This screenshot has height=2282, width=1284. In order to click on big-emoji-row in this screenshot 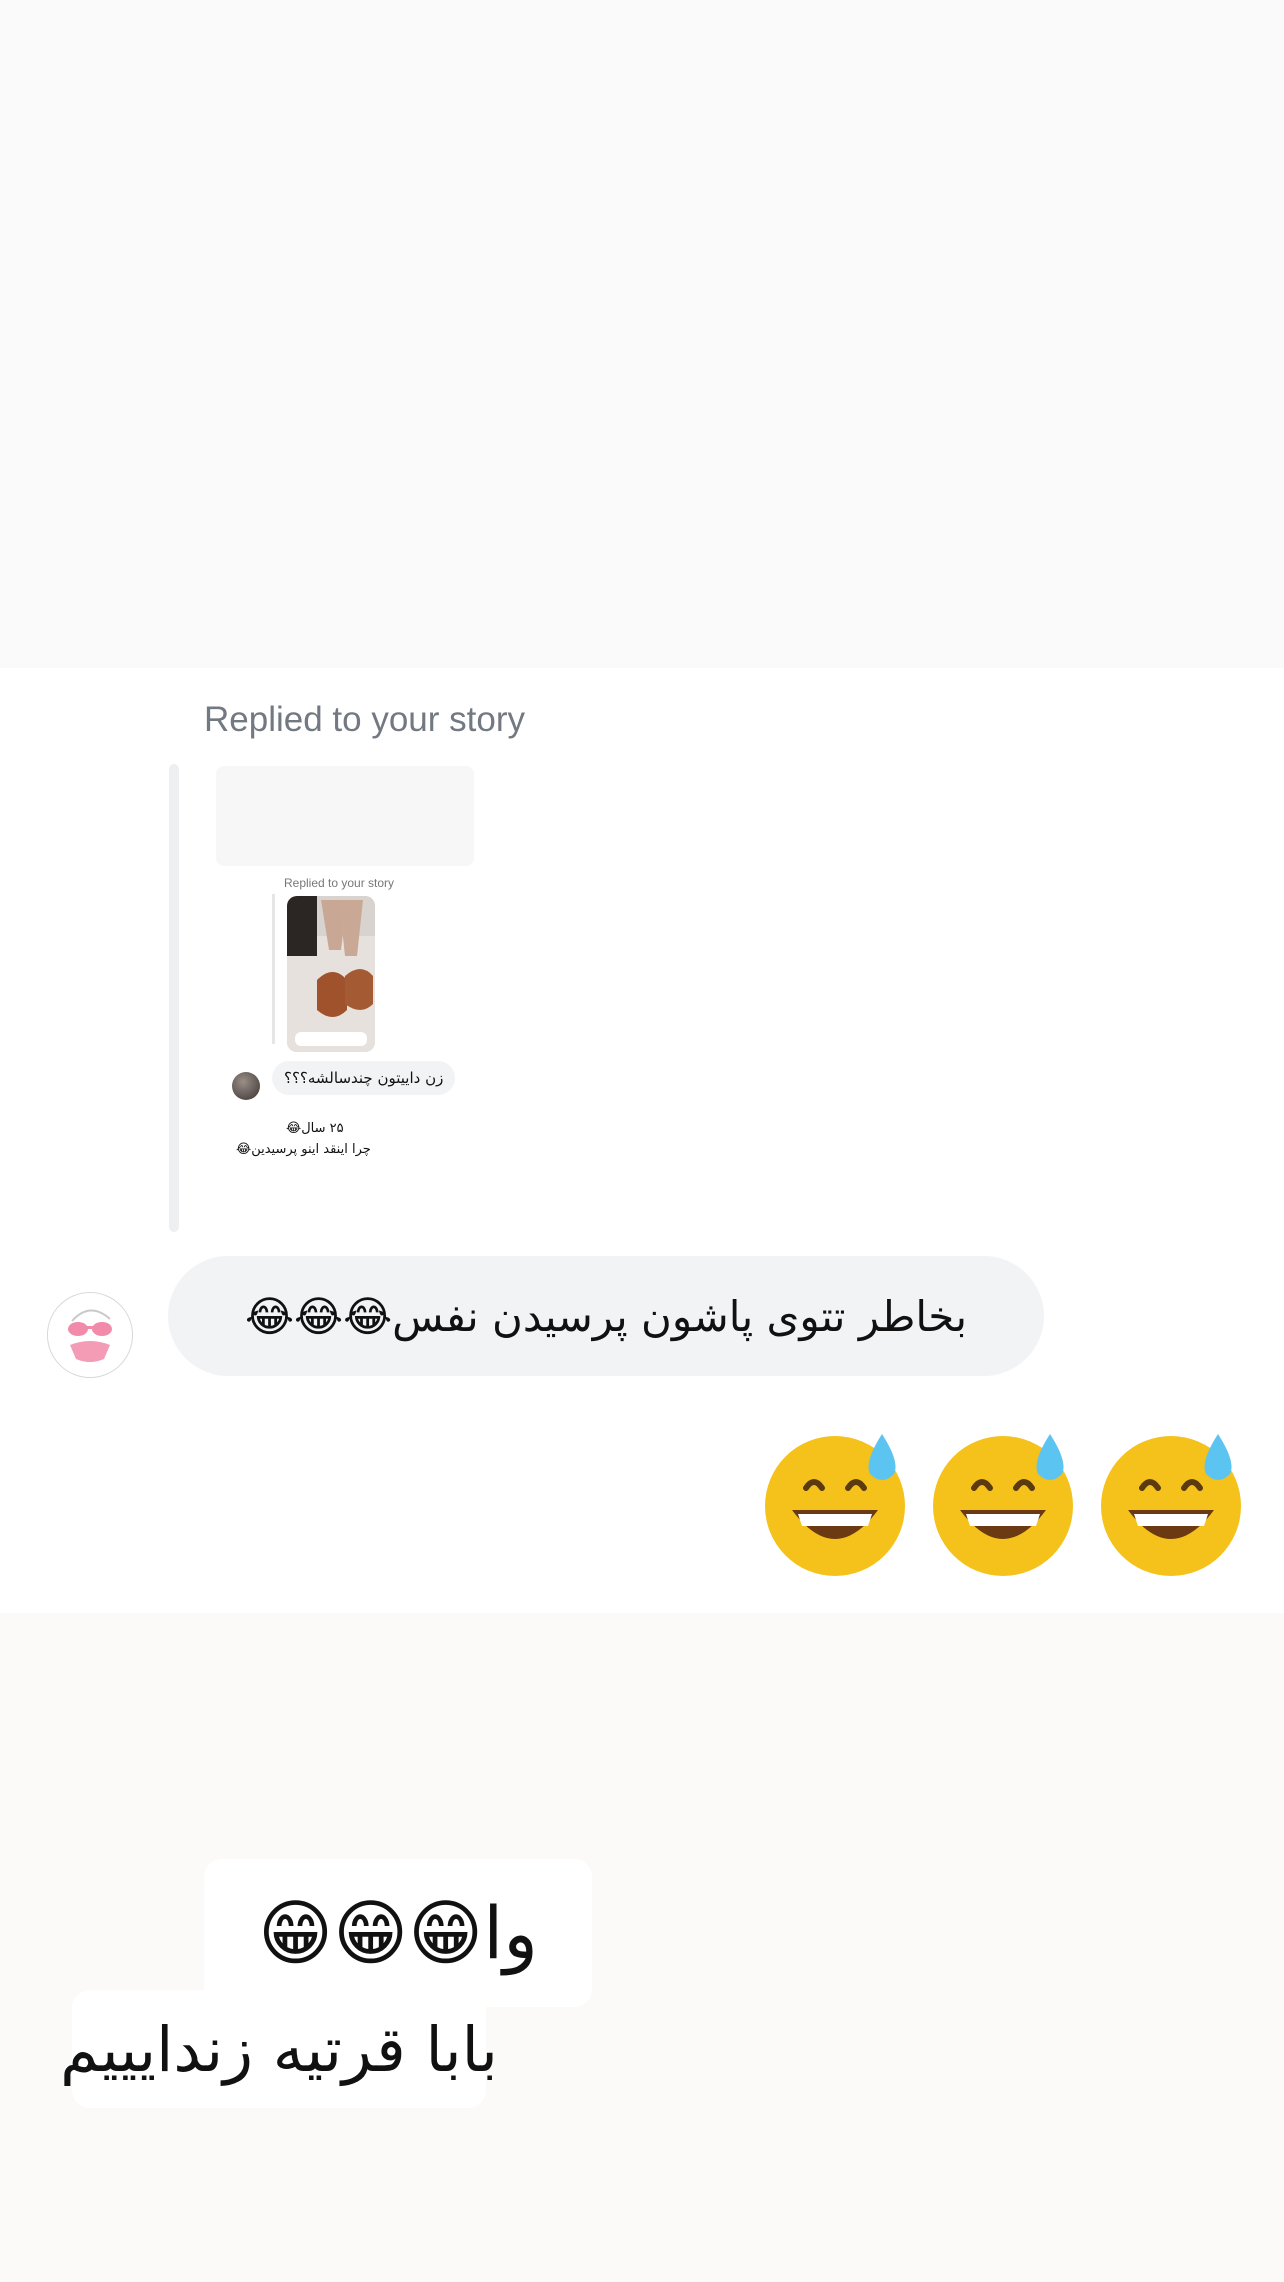, I will do `click(1003, 1503)`.